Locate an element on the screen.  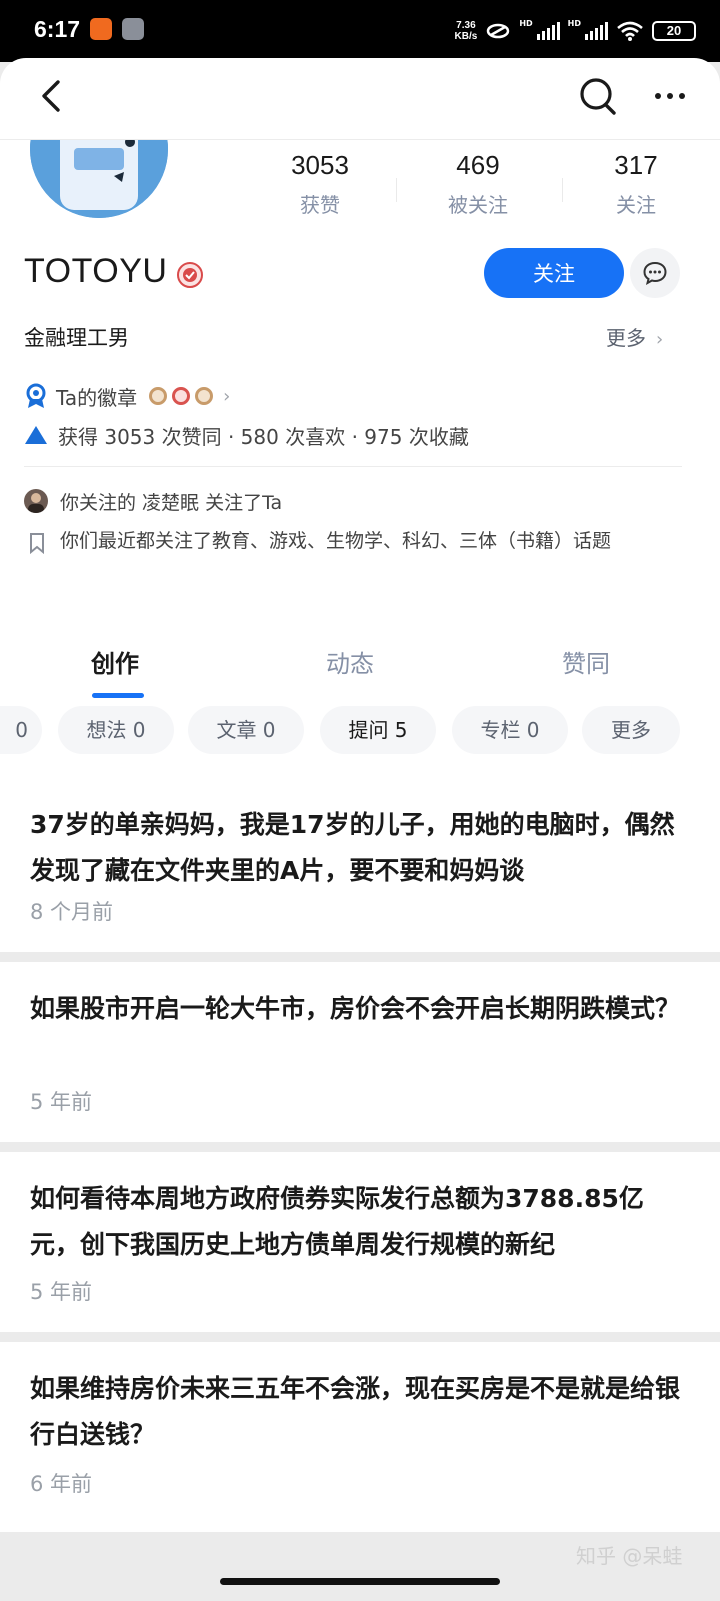
section-divider is located at coordinates (353, 466).